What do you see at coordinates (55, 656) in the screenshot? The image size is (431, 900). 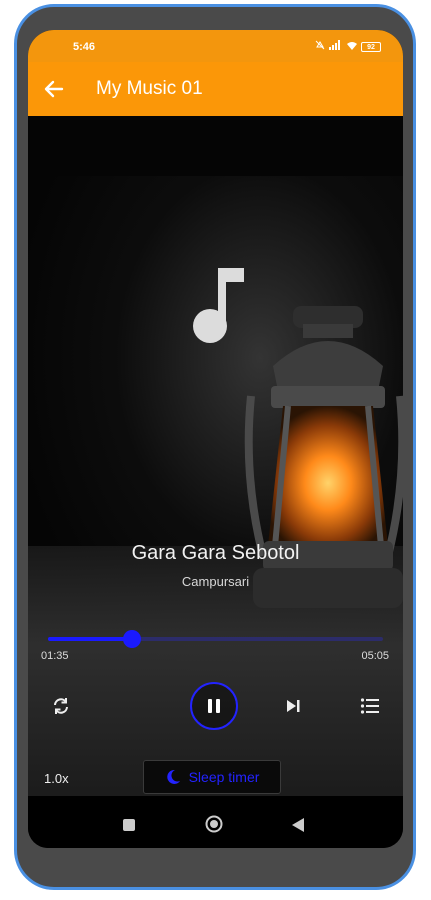 I see `current-time: 01:35` at bounding box center [55, 656].